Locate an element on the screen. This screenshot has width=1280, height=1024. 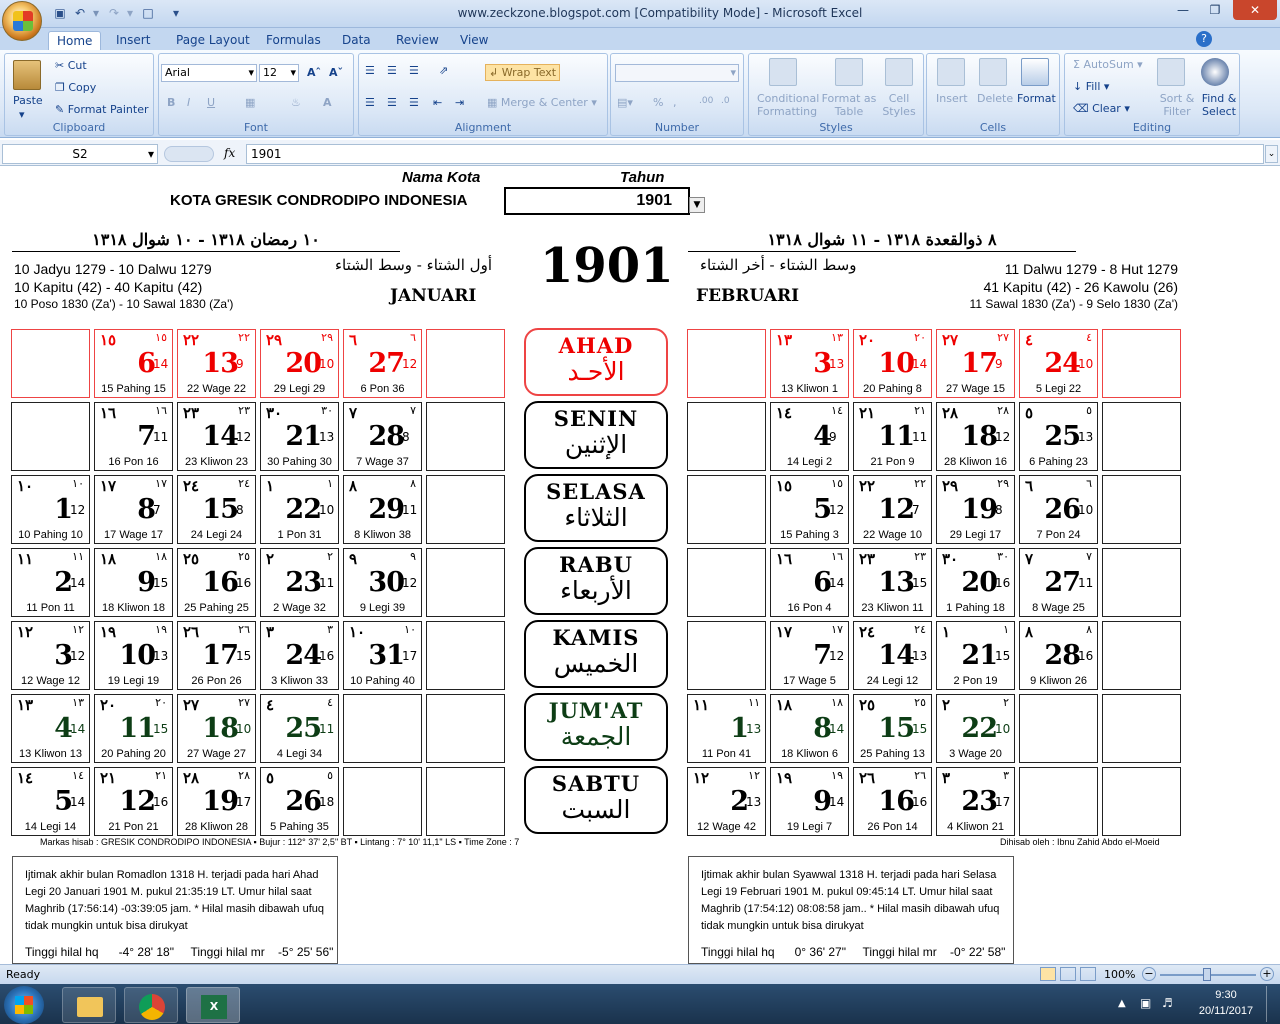
calendar-day-cell: ٢ ٢ 23 11 2 Wage 32 is located at coordinates (299, 582).